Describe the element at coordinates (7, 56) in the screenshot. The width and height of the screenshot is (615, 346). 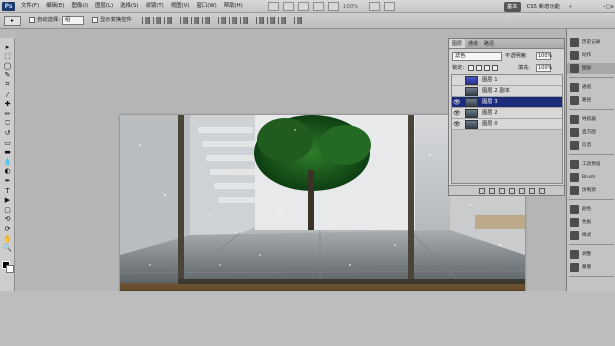
I see `marquee-tool-icon: ⬚` at that location.